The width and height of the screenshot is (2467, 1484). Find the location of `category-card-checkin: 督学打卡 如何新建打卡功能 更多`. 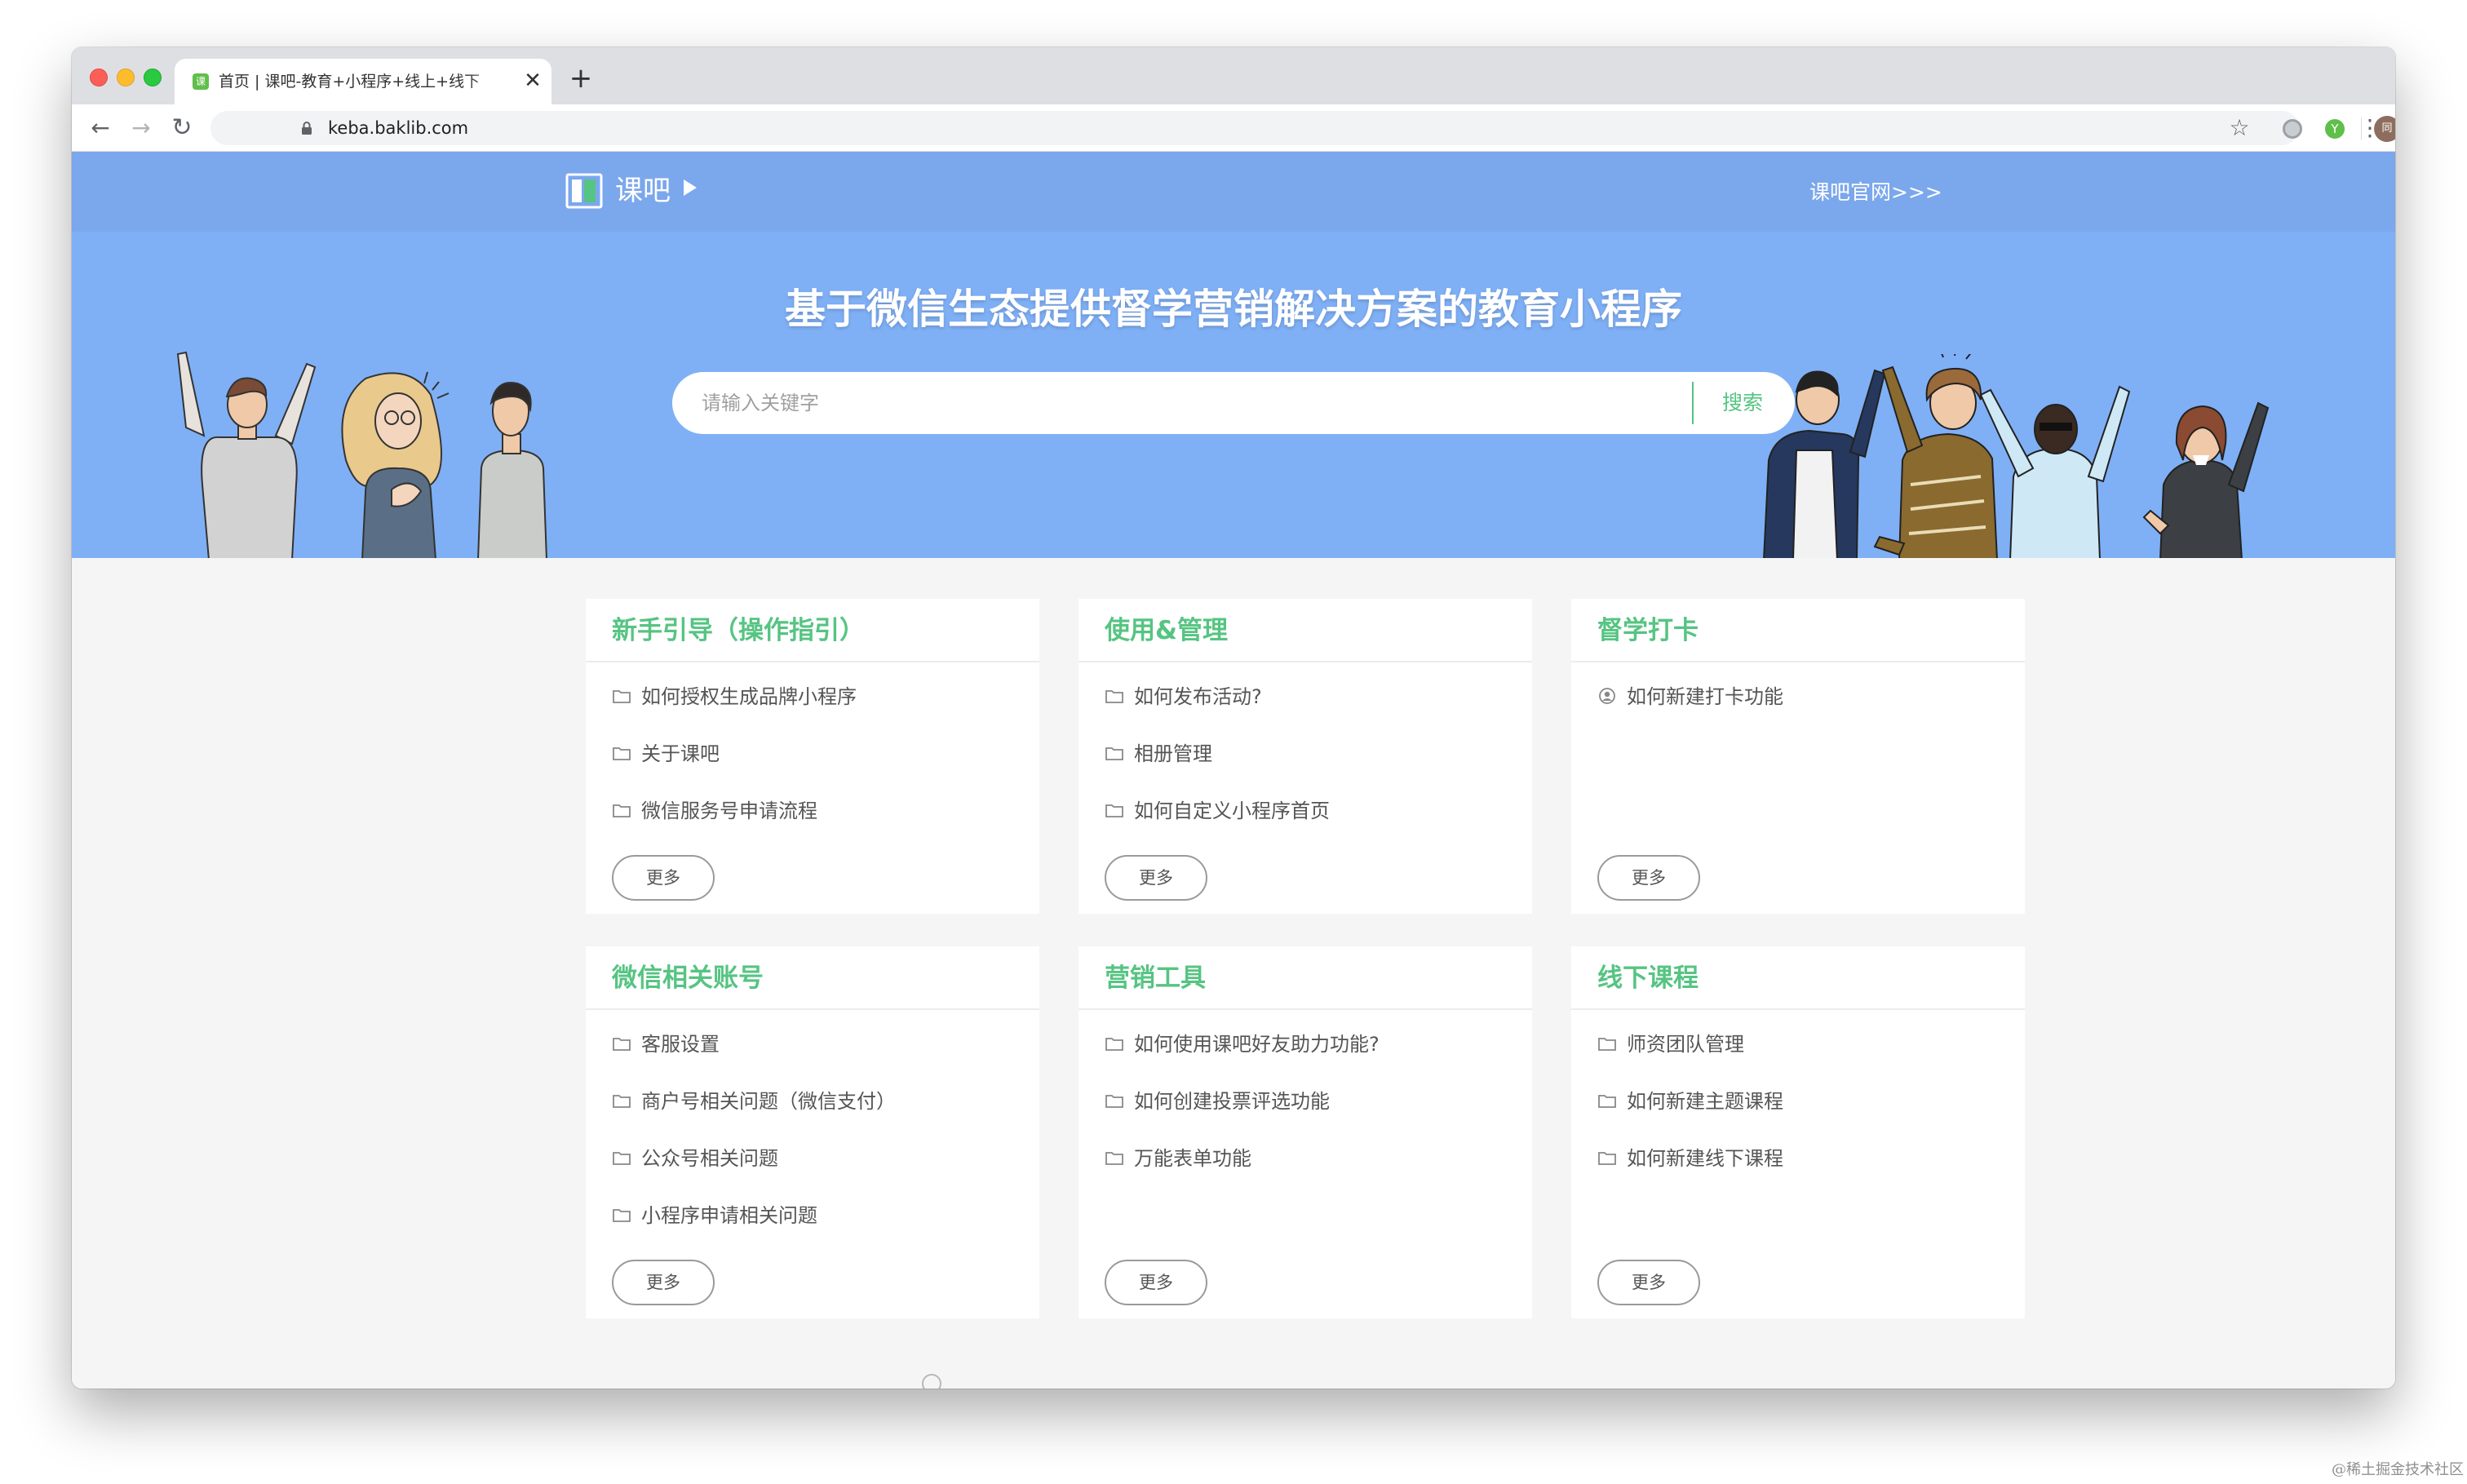

category-card-checkin: 督学打卡 如何新建打卡功能 更多 is located at coordinates (1798, 756).